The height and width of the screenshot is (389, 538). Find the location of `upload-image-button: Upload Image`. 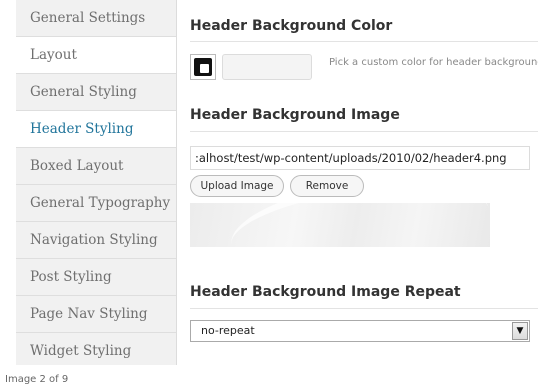

upload-image-button: Upload Image is located at coordinates (237, 186).